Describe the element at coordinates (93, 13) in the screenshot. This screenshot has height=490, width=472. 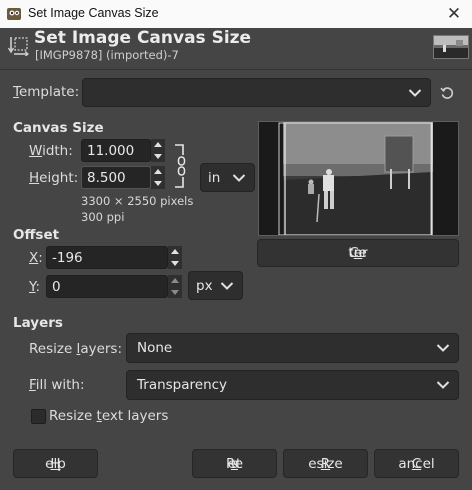
I see `window-title: Set Image Canvas Size` at that location.